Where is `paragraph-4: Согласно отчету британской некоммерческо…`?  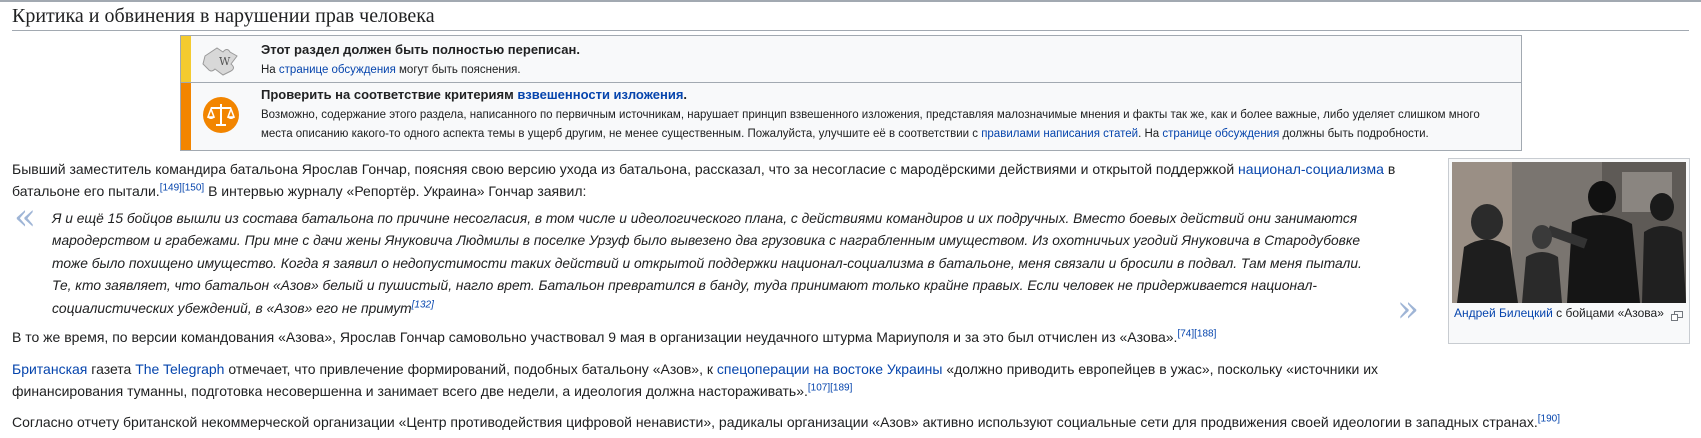 paragraph-4: Согласно отчету британской некоммерческо… is located at coordinates (842, 422).